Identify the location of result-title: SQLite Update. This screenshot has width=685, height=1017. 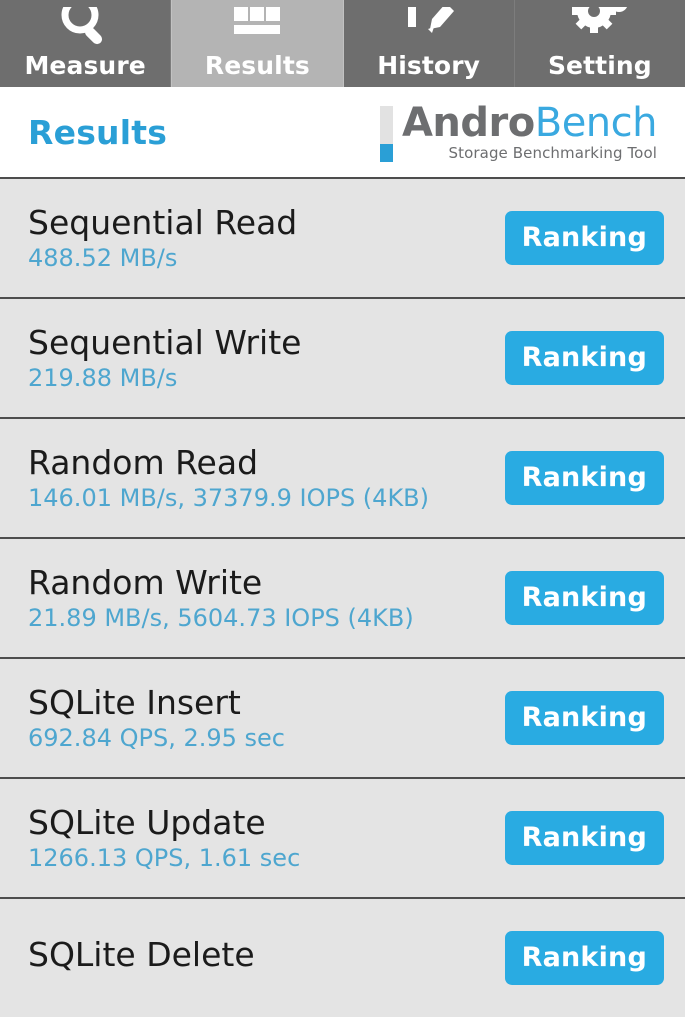
(147, 822).